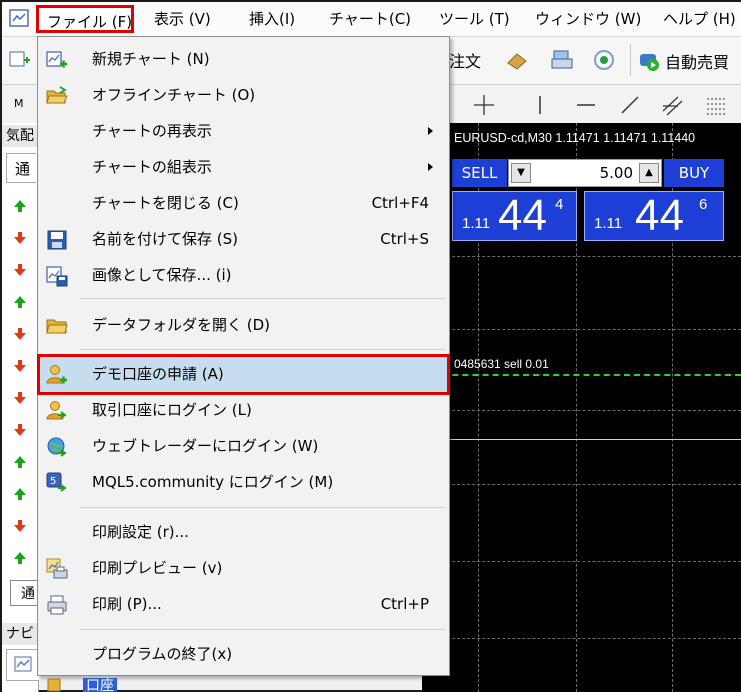  What do you see at coordinates (699, 19) in the screenshot?
I see `menu-help: ヘルプ (H)` at bounding box center [699, 19].